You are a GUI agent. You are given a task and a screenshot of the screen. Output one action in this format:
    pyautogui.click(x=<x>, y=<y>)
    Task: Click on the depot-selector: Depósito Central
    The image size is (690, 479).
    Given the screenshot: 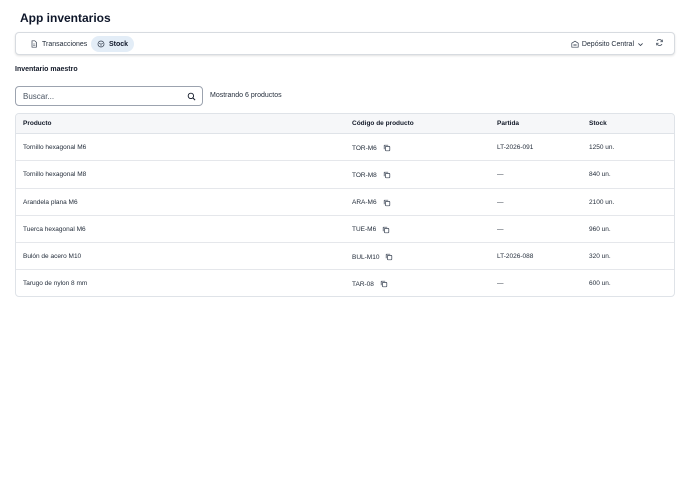 What is the action you would take?
    pyautogui.click(x=607, y=44)
    